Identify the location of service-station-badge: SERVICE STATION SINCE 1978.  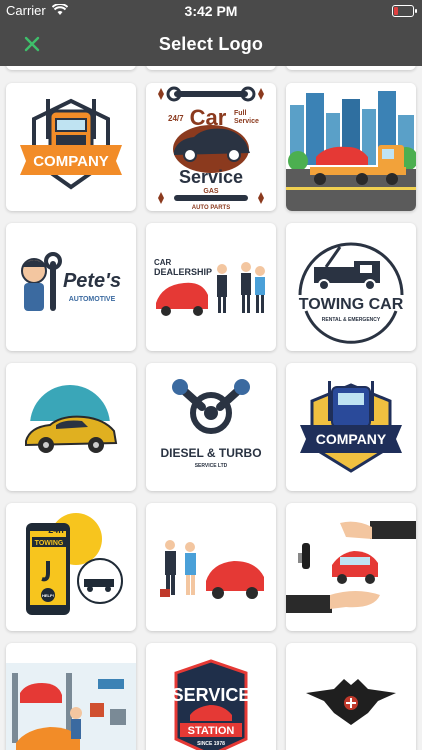
(211, 704).